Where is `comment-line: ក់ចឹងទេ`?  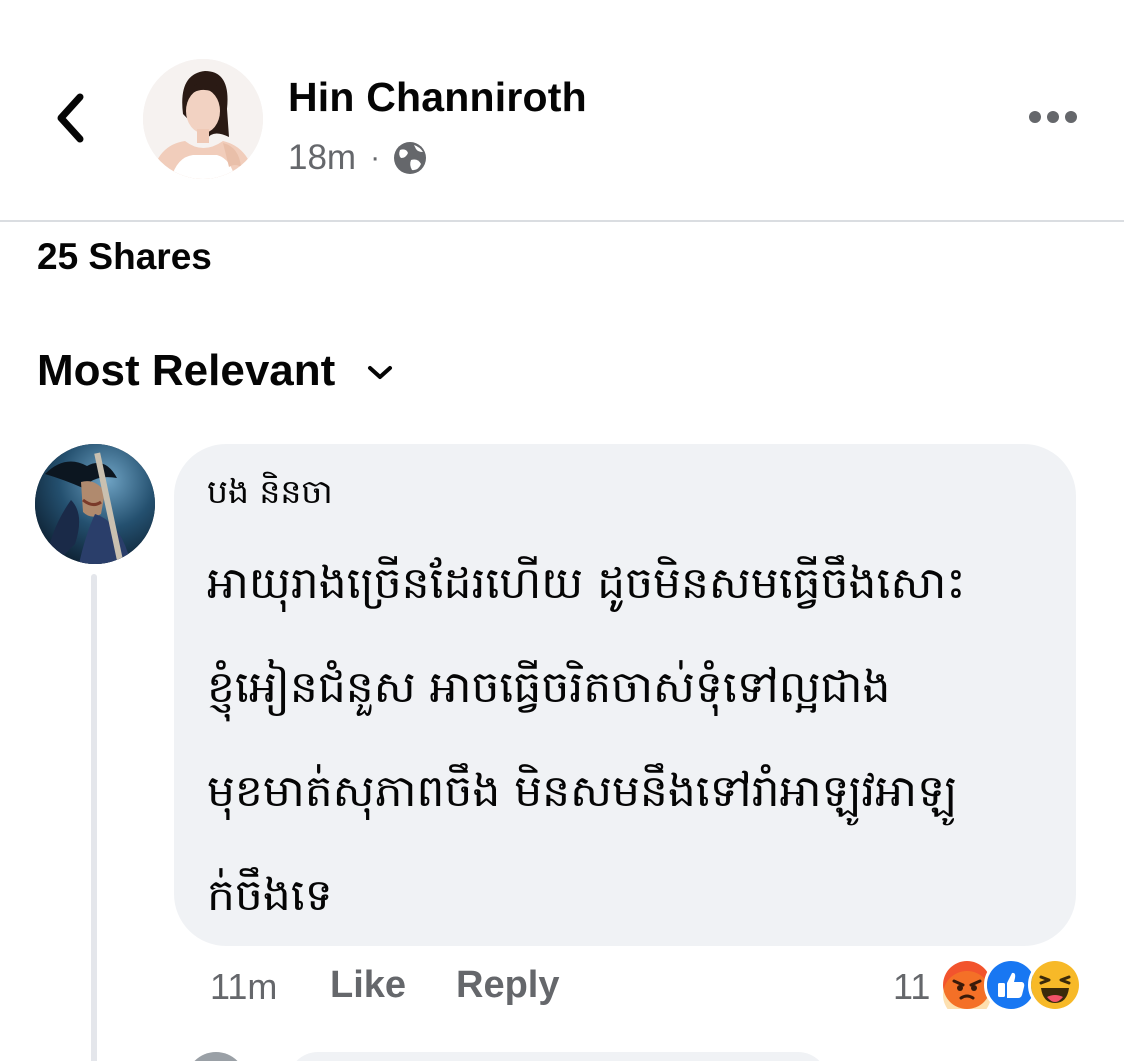
comment-line: ក់ចឹងទេ is located at coordinates (270, 895).